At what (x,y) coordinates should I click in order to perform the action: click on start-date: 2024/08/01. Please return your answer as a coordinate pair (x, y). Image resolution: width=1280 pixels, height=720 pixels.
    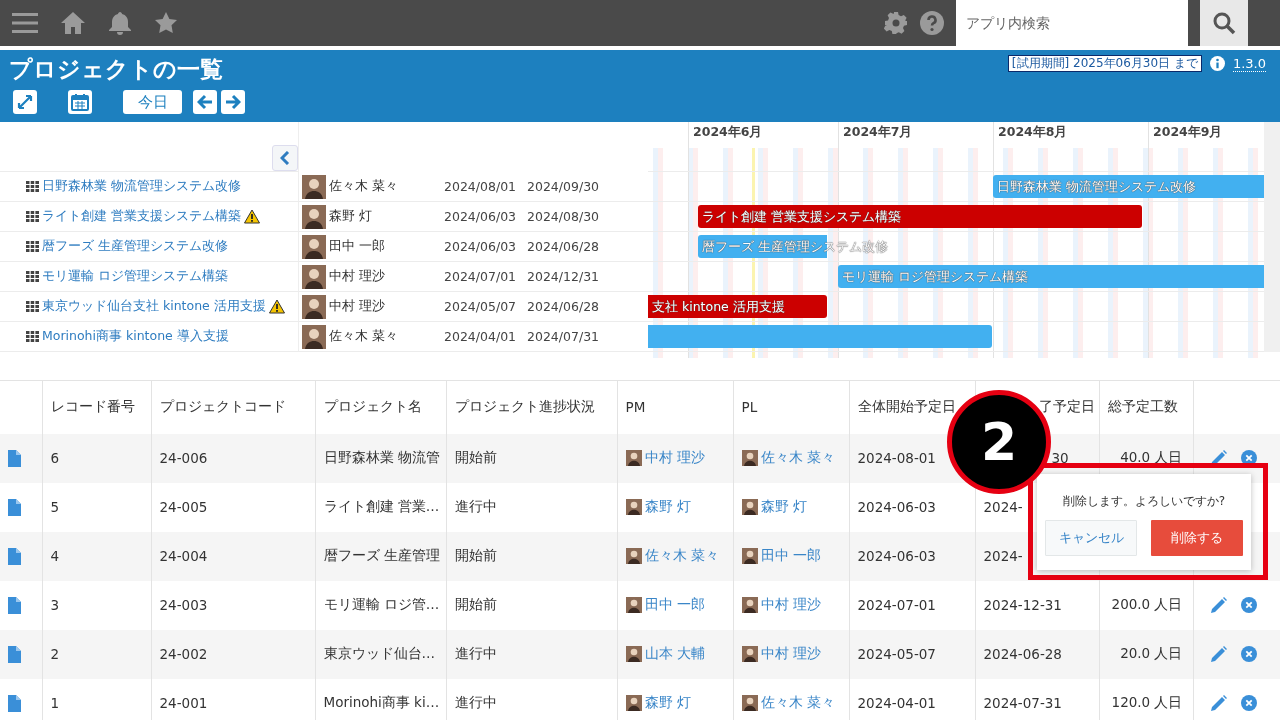
    Looking at the image, I should click on (481, 186).